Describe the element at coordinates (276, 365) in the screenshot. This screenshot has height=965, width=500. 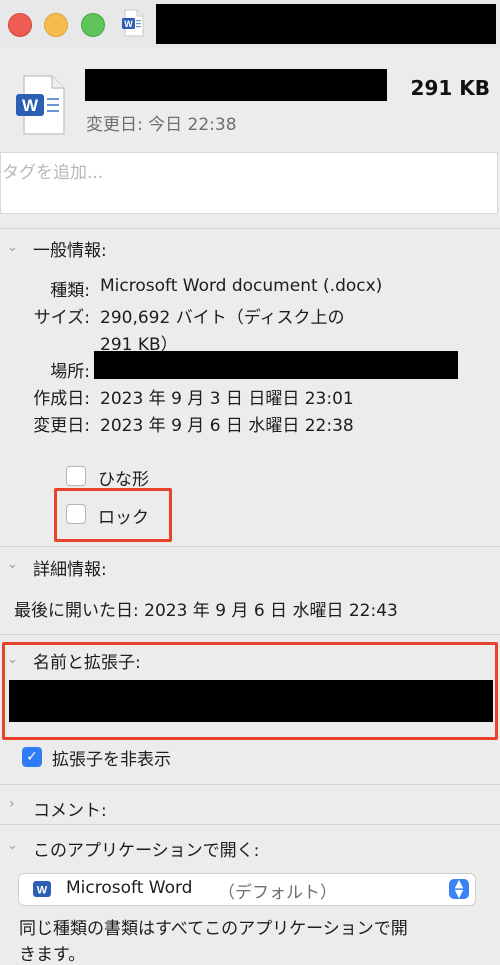
I see `where-value-redacted` at that location.